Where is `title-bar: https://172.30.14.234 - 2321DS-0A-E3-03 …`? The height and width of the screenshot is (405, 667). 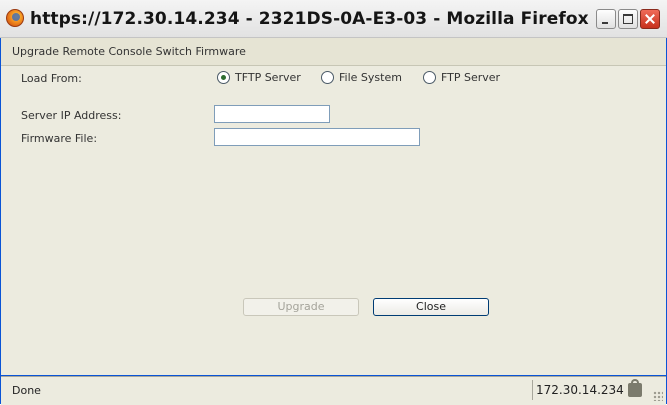
title-bar: https://172.30.14.234 - 2321DS-0A-E3-03 … is located at coordinates (333, 19).